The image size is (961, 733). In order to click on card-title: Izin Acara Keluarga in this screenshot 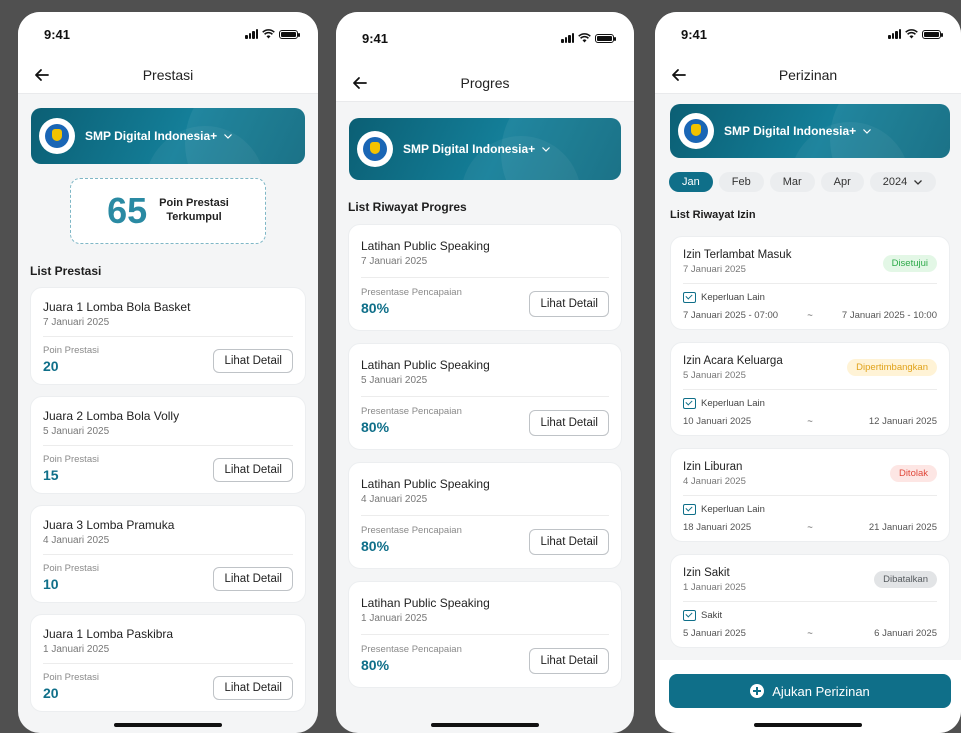, I will do `click(733, 361)`.